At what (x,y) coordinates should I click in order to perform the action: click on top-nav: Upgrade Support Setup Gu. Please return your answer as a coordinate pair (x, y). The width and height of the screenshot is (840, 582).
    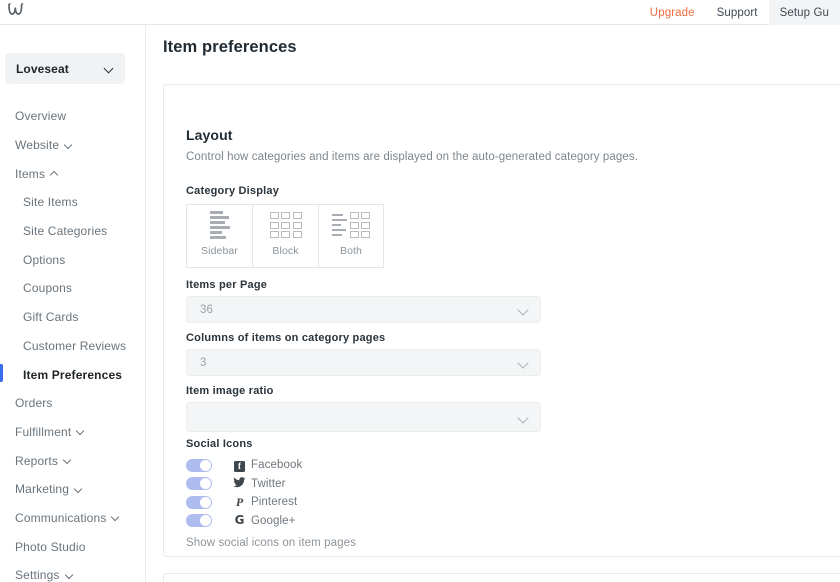
    Looking at the image, I should click on (739, 12).